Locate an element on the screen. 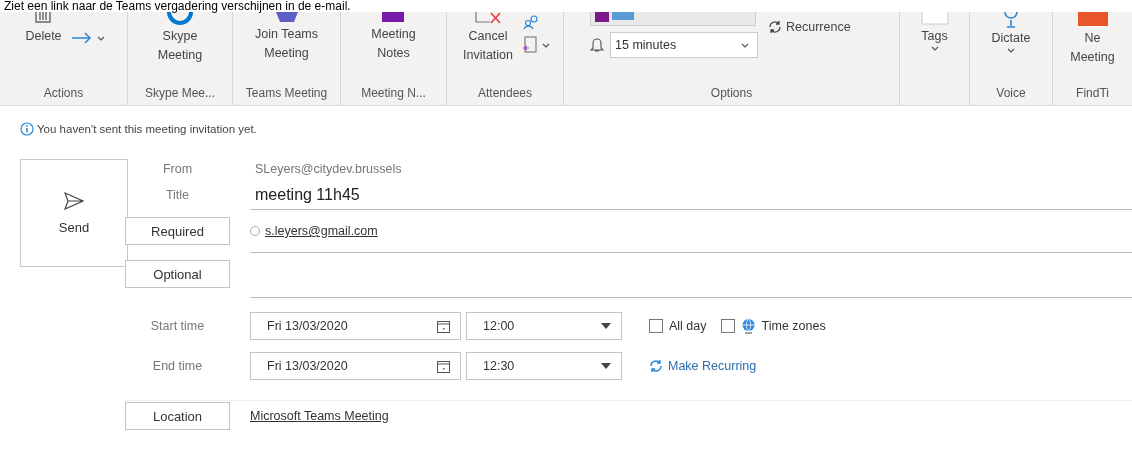  recipient-link: s.leyers@gmail.com is located at coordinates (321, 231).